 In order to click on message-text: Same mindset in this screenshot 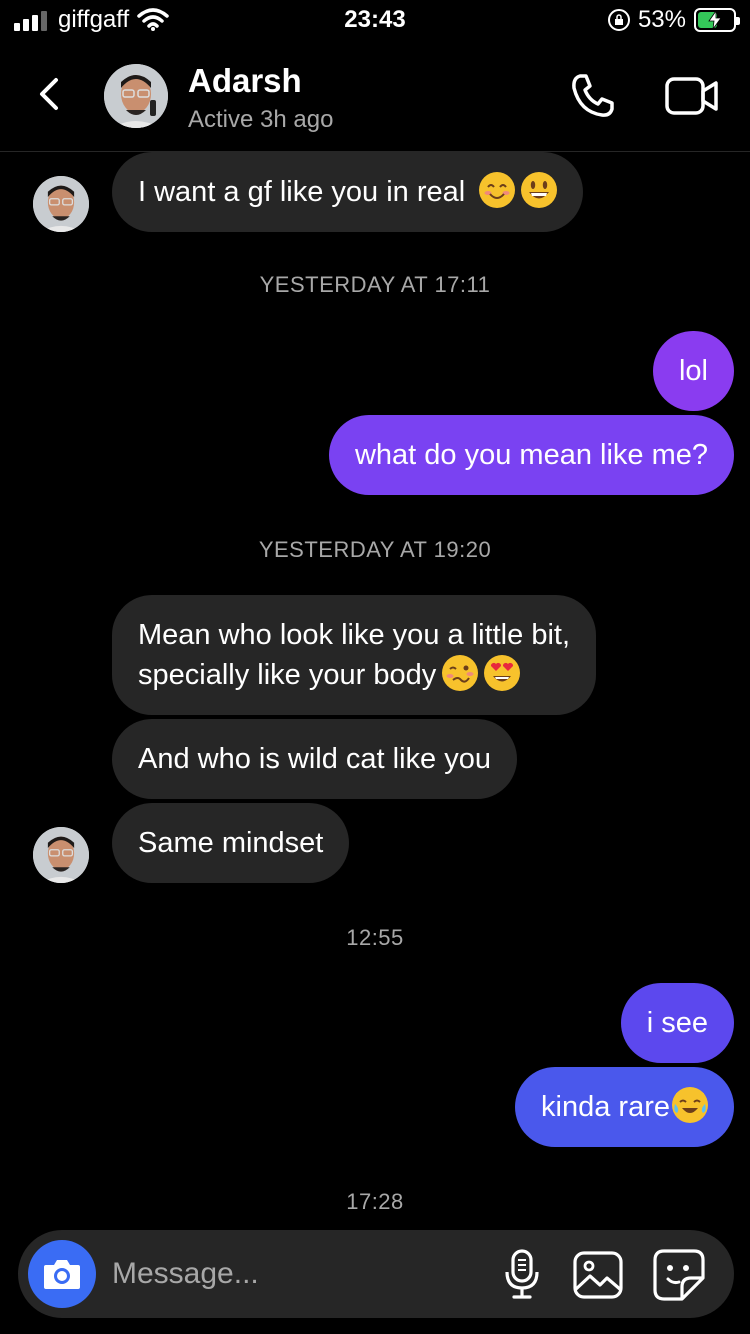, I will do `click(231, 843)`.